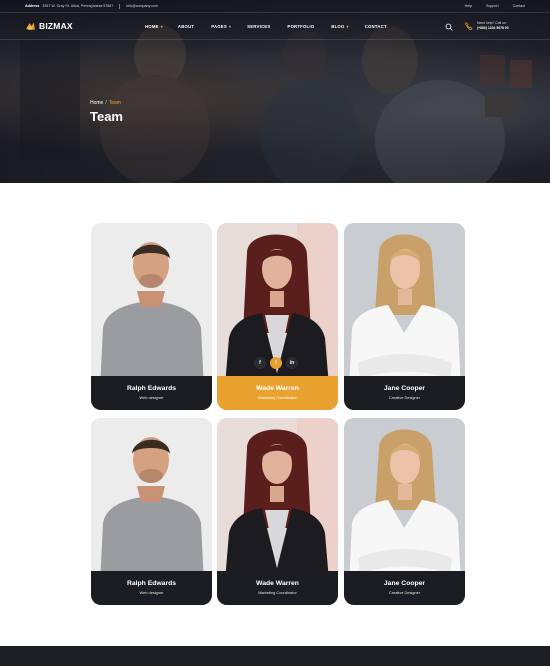  I want to click on twitter-icon: t, so click(276, 363).